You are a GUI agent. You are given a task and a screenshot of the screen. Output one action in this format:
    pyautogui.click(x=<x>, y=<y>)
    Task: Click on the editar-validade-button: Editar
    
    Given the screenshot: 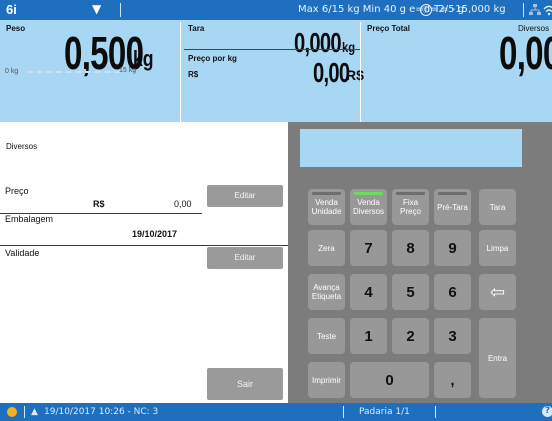 What is the action you would take?
    pyautogui.click(x=245, y=258)
    